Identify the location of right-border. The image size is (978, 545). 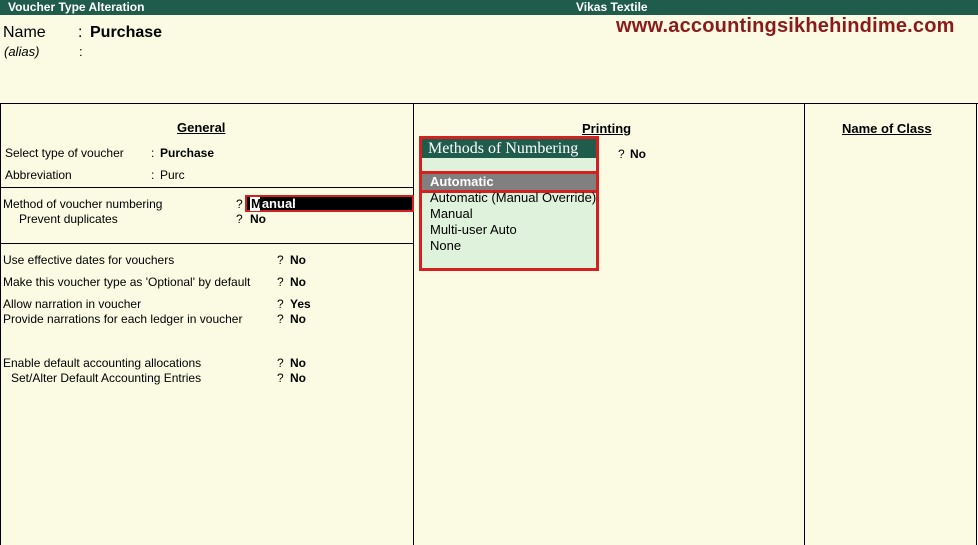
(976, 324).